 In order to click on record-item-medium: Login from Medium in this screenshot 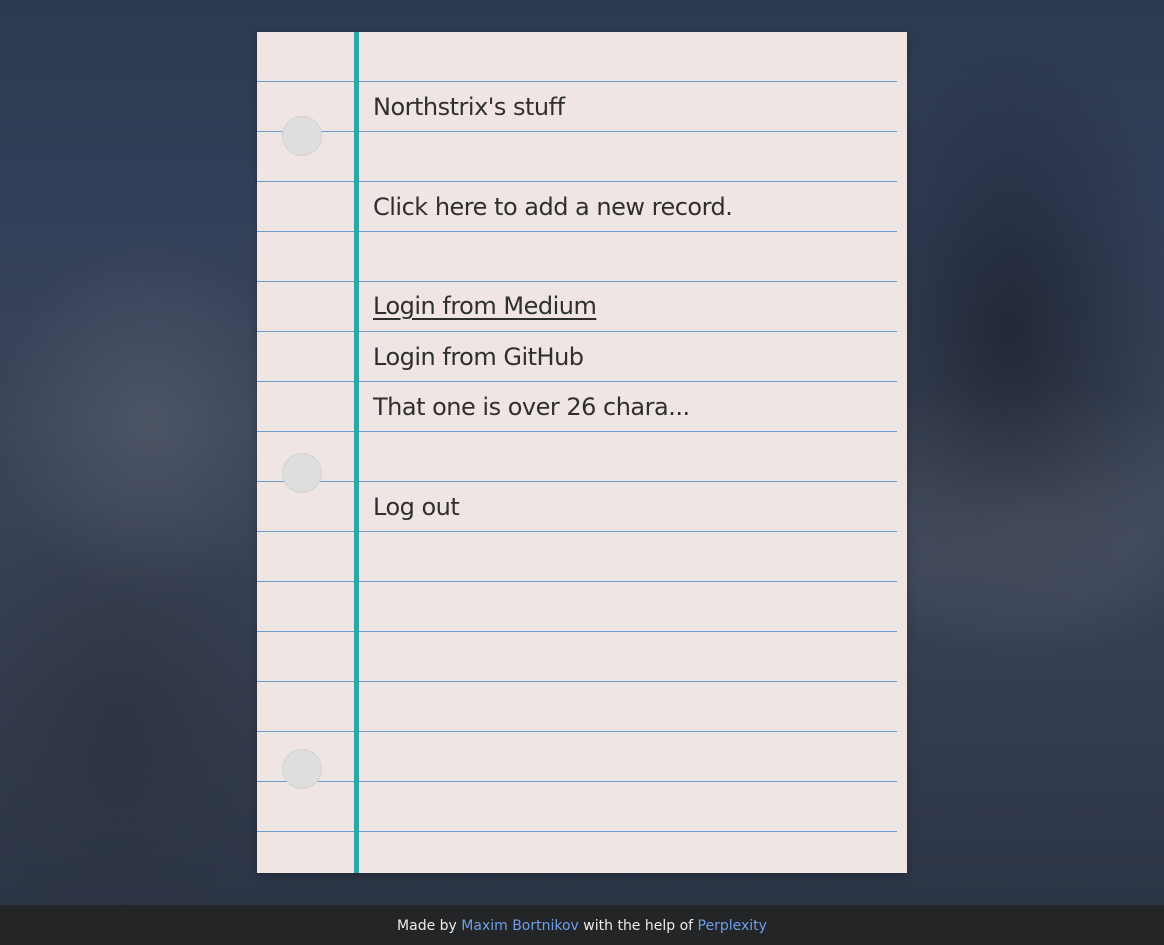, I will do `click(485, 306)`.